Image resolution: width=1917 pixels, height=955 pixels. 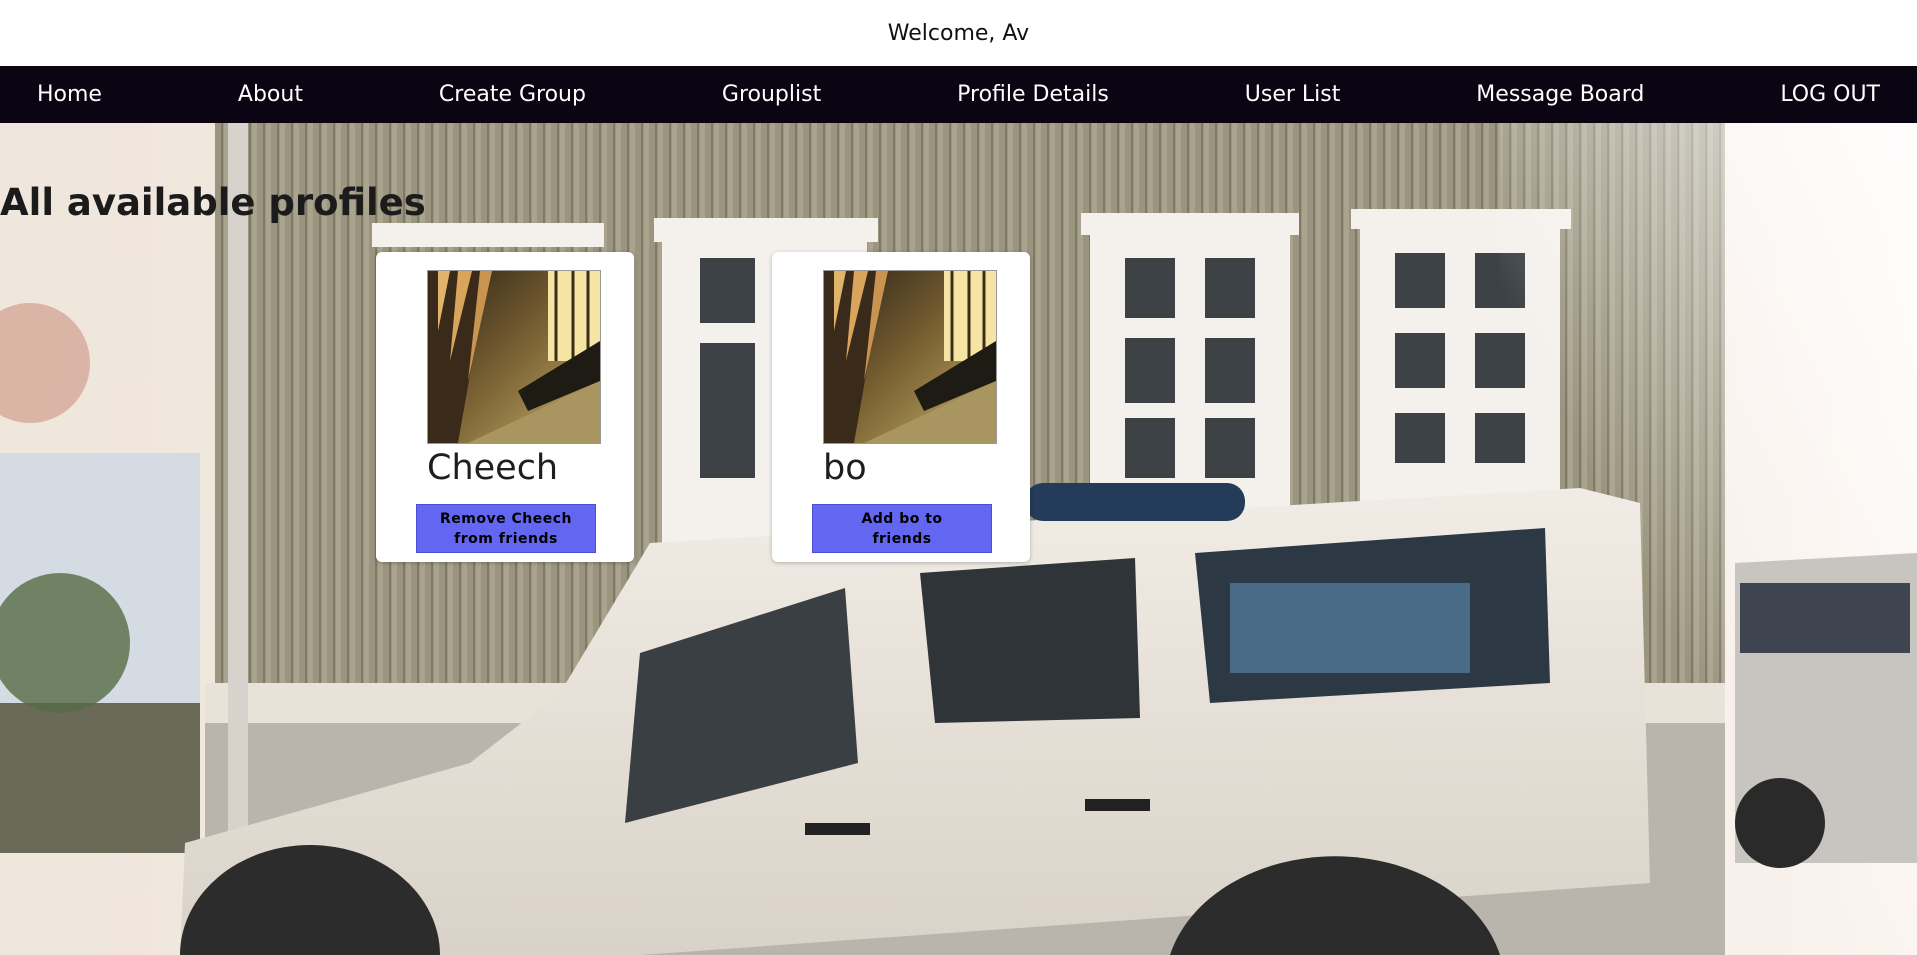 What do you see at coordinates (1560, 94) in the screenshot?
I see `nav-message-board: Message Board` at bounding box center [1560, 94].